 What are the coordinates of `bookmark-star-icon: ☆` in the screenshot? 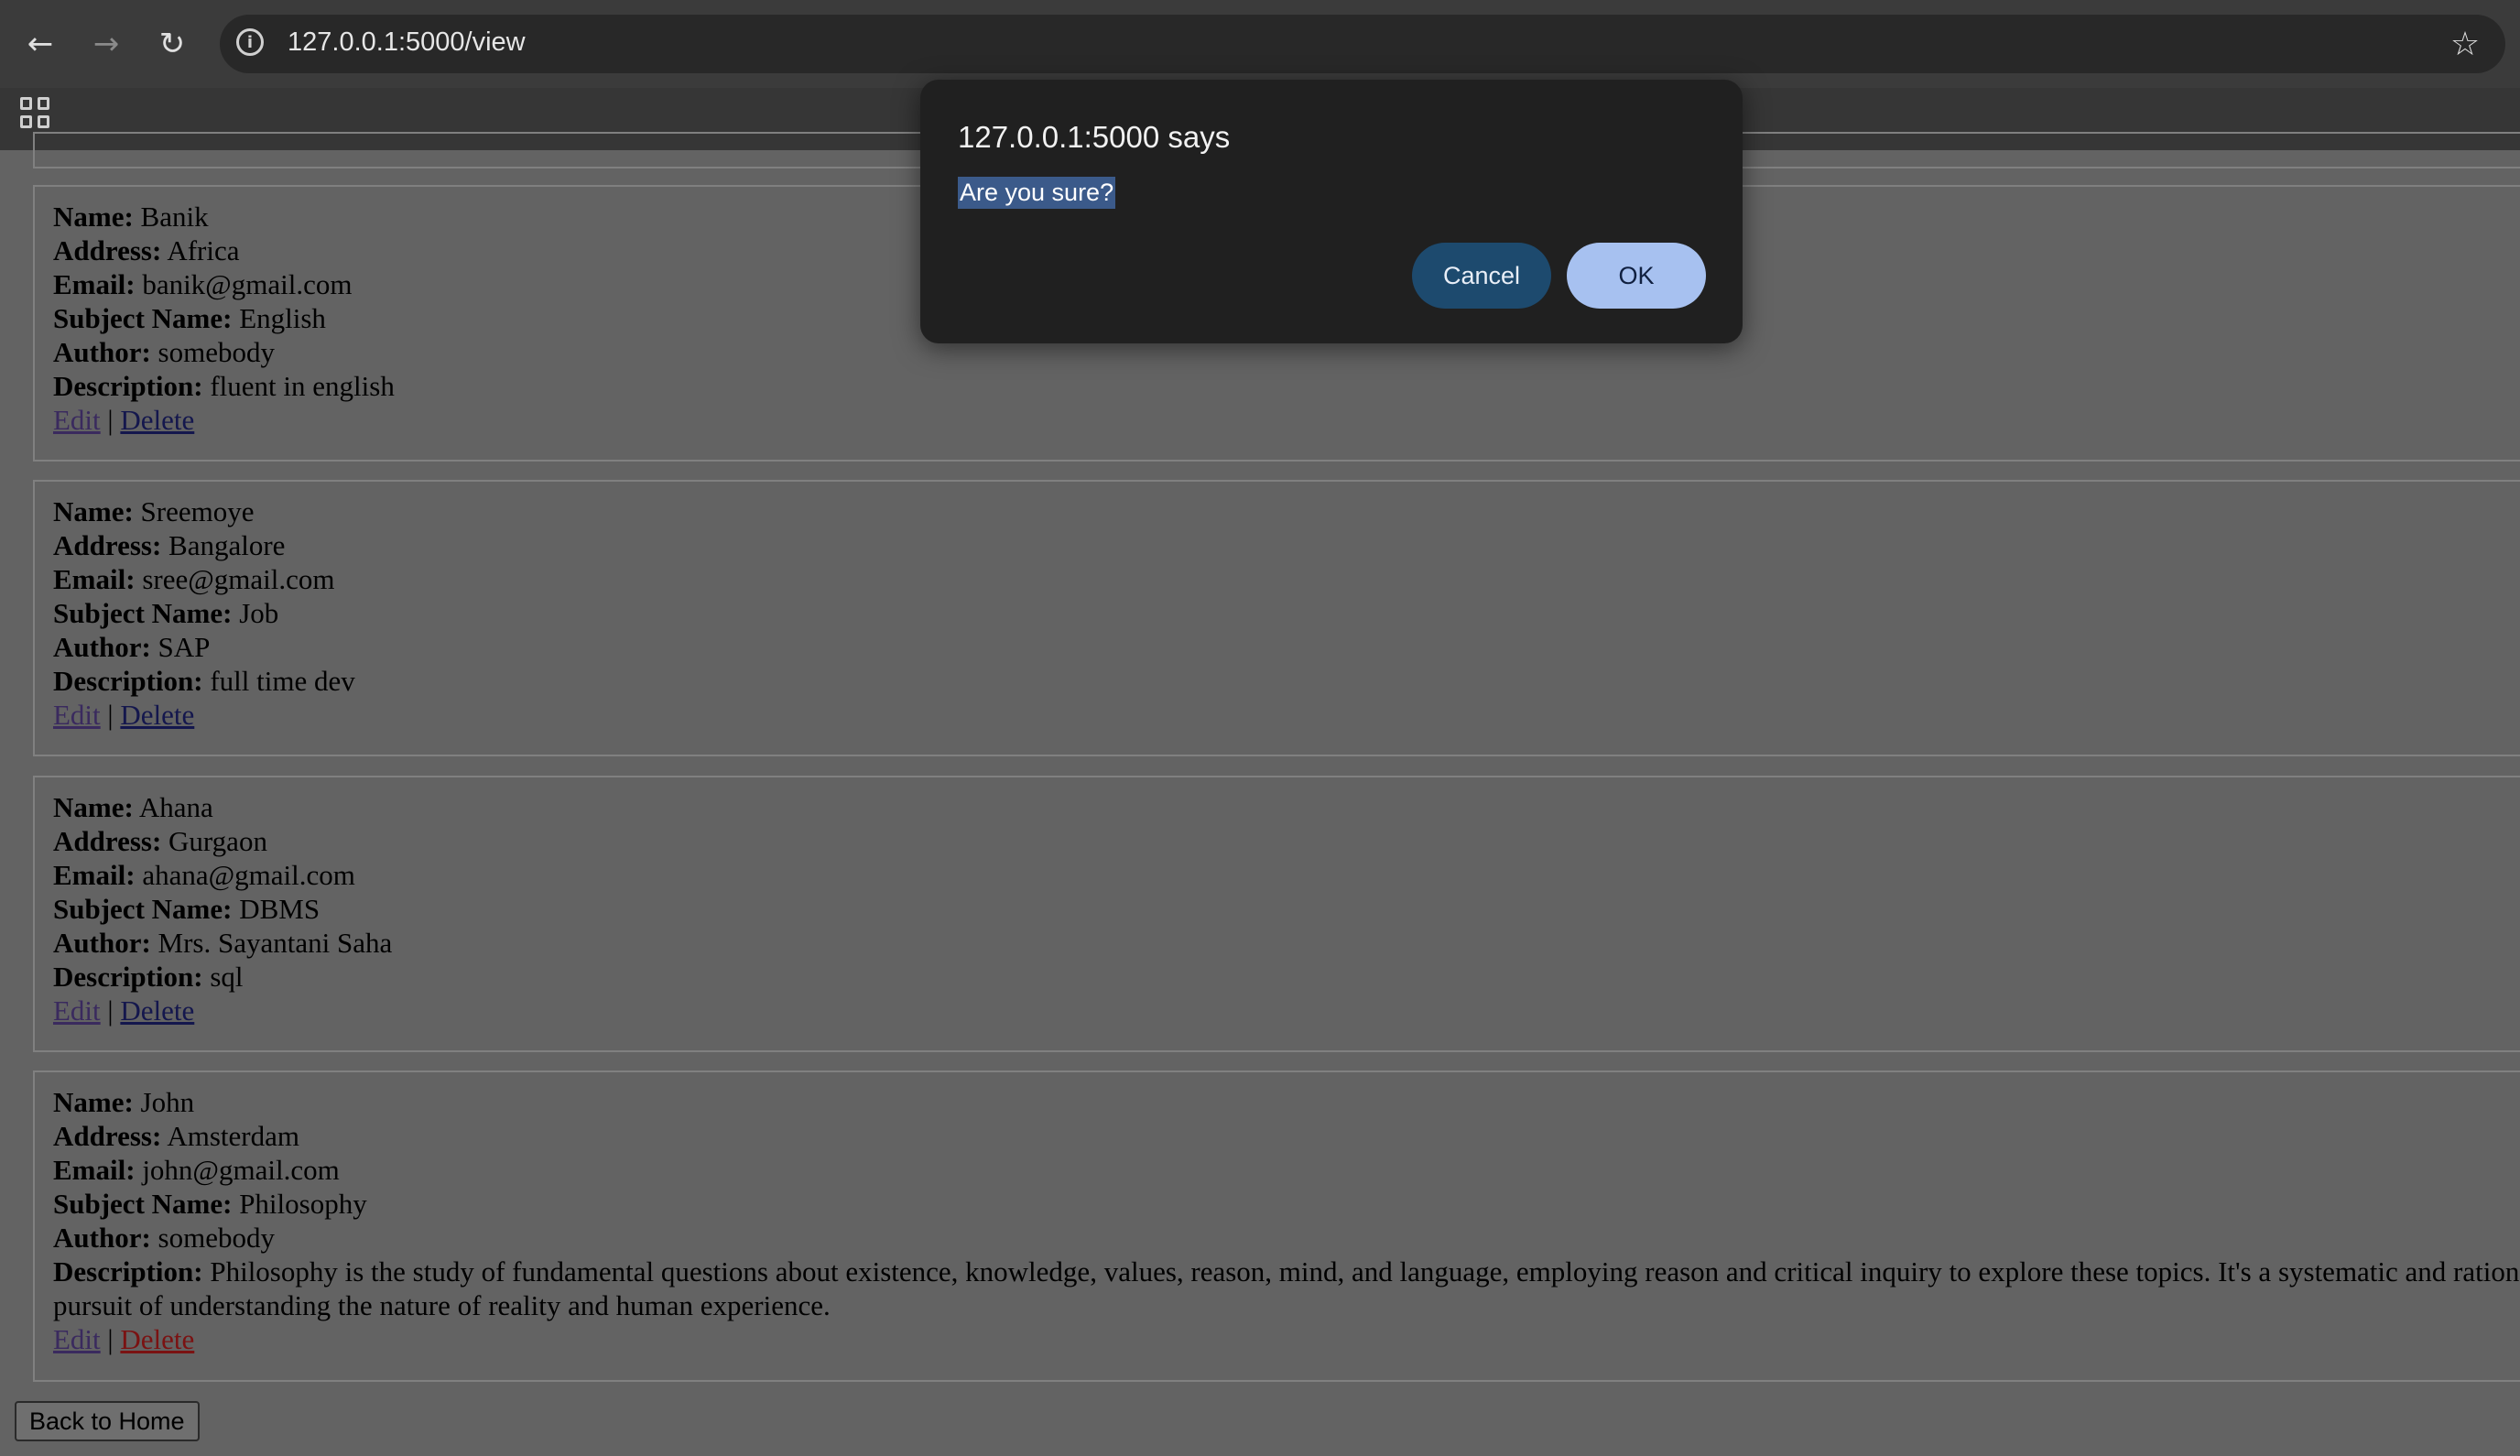 It's located at (2465, 44).